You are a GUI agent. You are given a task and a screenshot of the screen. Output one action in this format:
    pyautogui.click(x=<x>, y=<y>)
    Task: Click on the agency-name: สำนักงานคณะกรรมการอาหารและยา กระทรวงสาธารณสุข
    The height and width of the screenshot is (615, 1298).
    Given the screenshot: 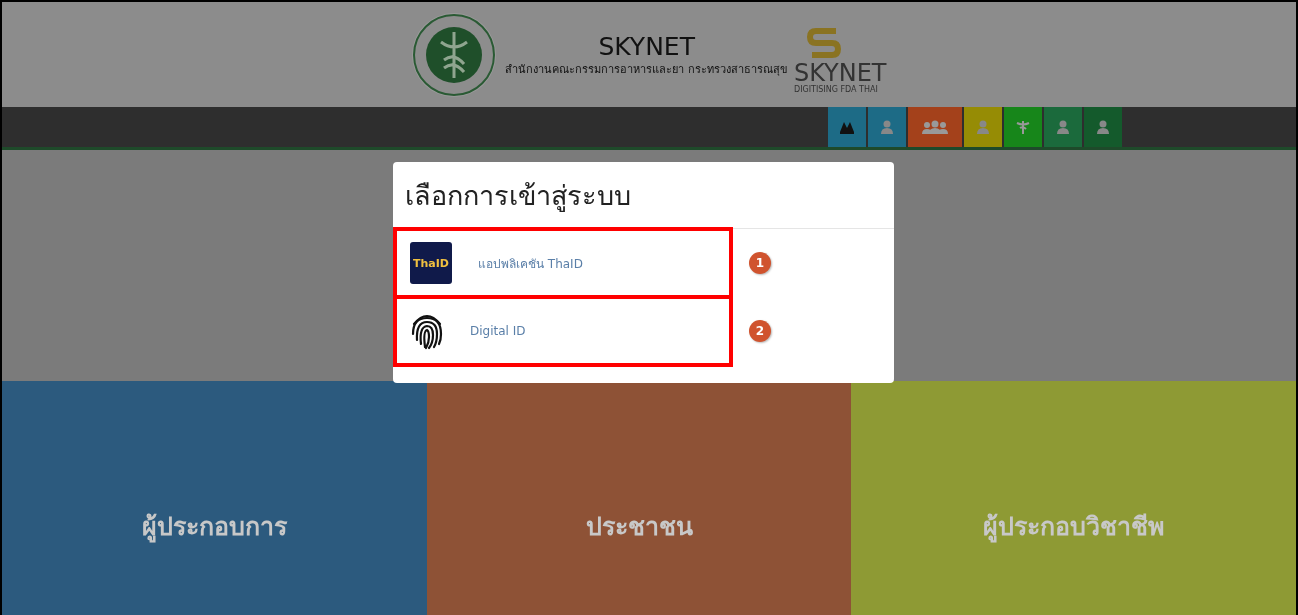 What is the action you would take?
    pyautogui.click(x=646, y=69)
    